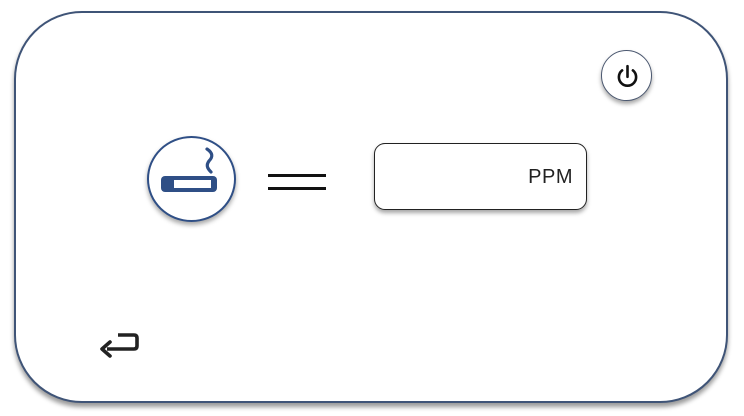 This screenshot has height=416, width=744. I want to click on back-button, so click(118, 346).